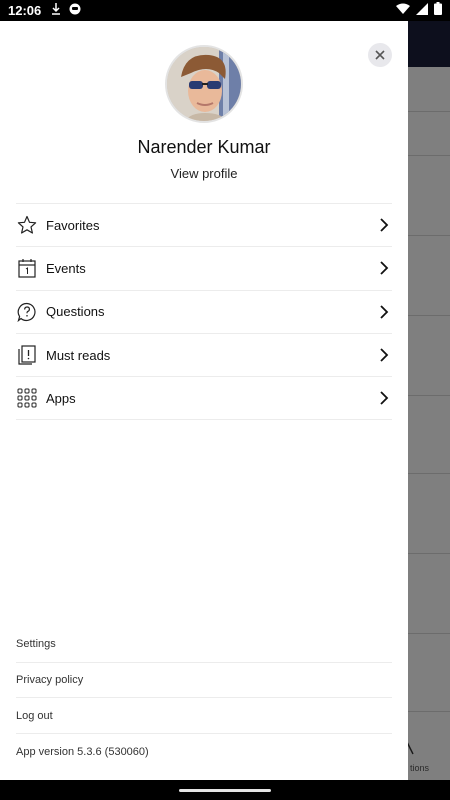 The image size is (450, 800). Describe the element at coordinates (204, 269) in the screenshot. I see `menu-item-events: Events` at that location.